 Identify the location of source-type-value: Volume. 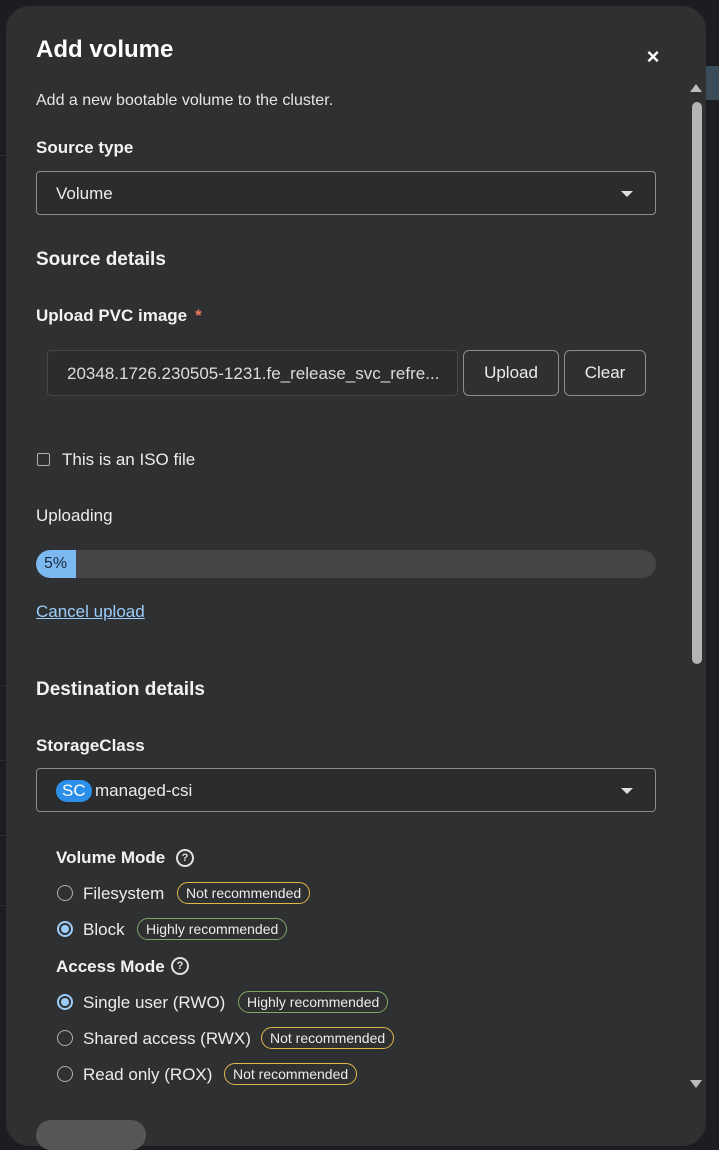
(84, 193).